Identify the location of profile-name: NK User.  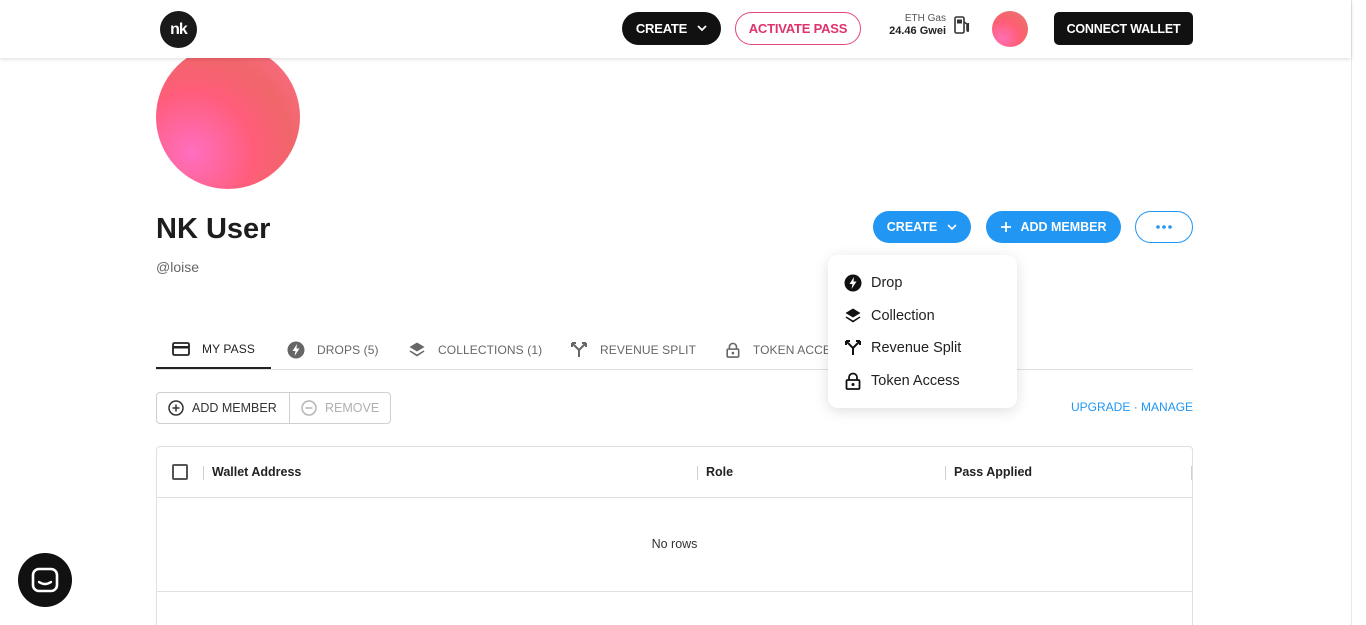
(213, 229).